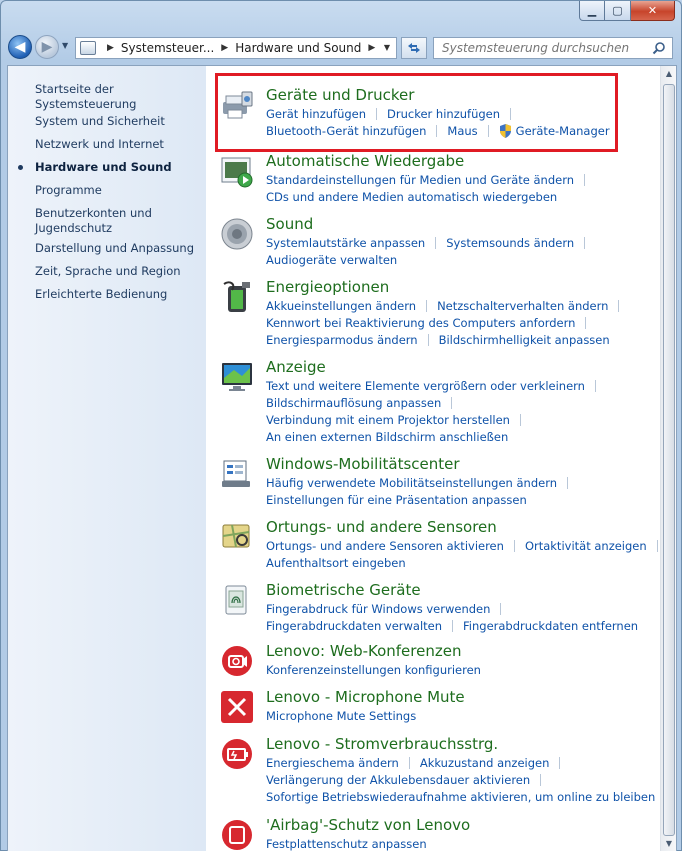 The image size is (682, 851). Describe the element at coordinates (443, 114) in the screenshot. I see `add-printer-link: Drucker hinzufügen` at that location.